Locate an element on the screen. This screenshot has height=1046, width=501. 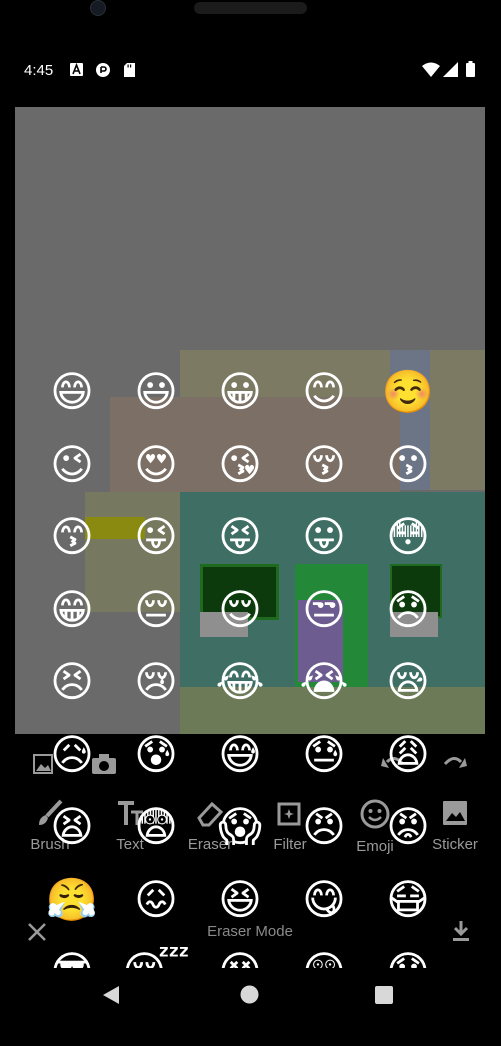
emoji-option: 😢 is located at coordinates (156, 682).